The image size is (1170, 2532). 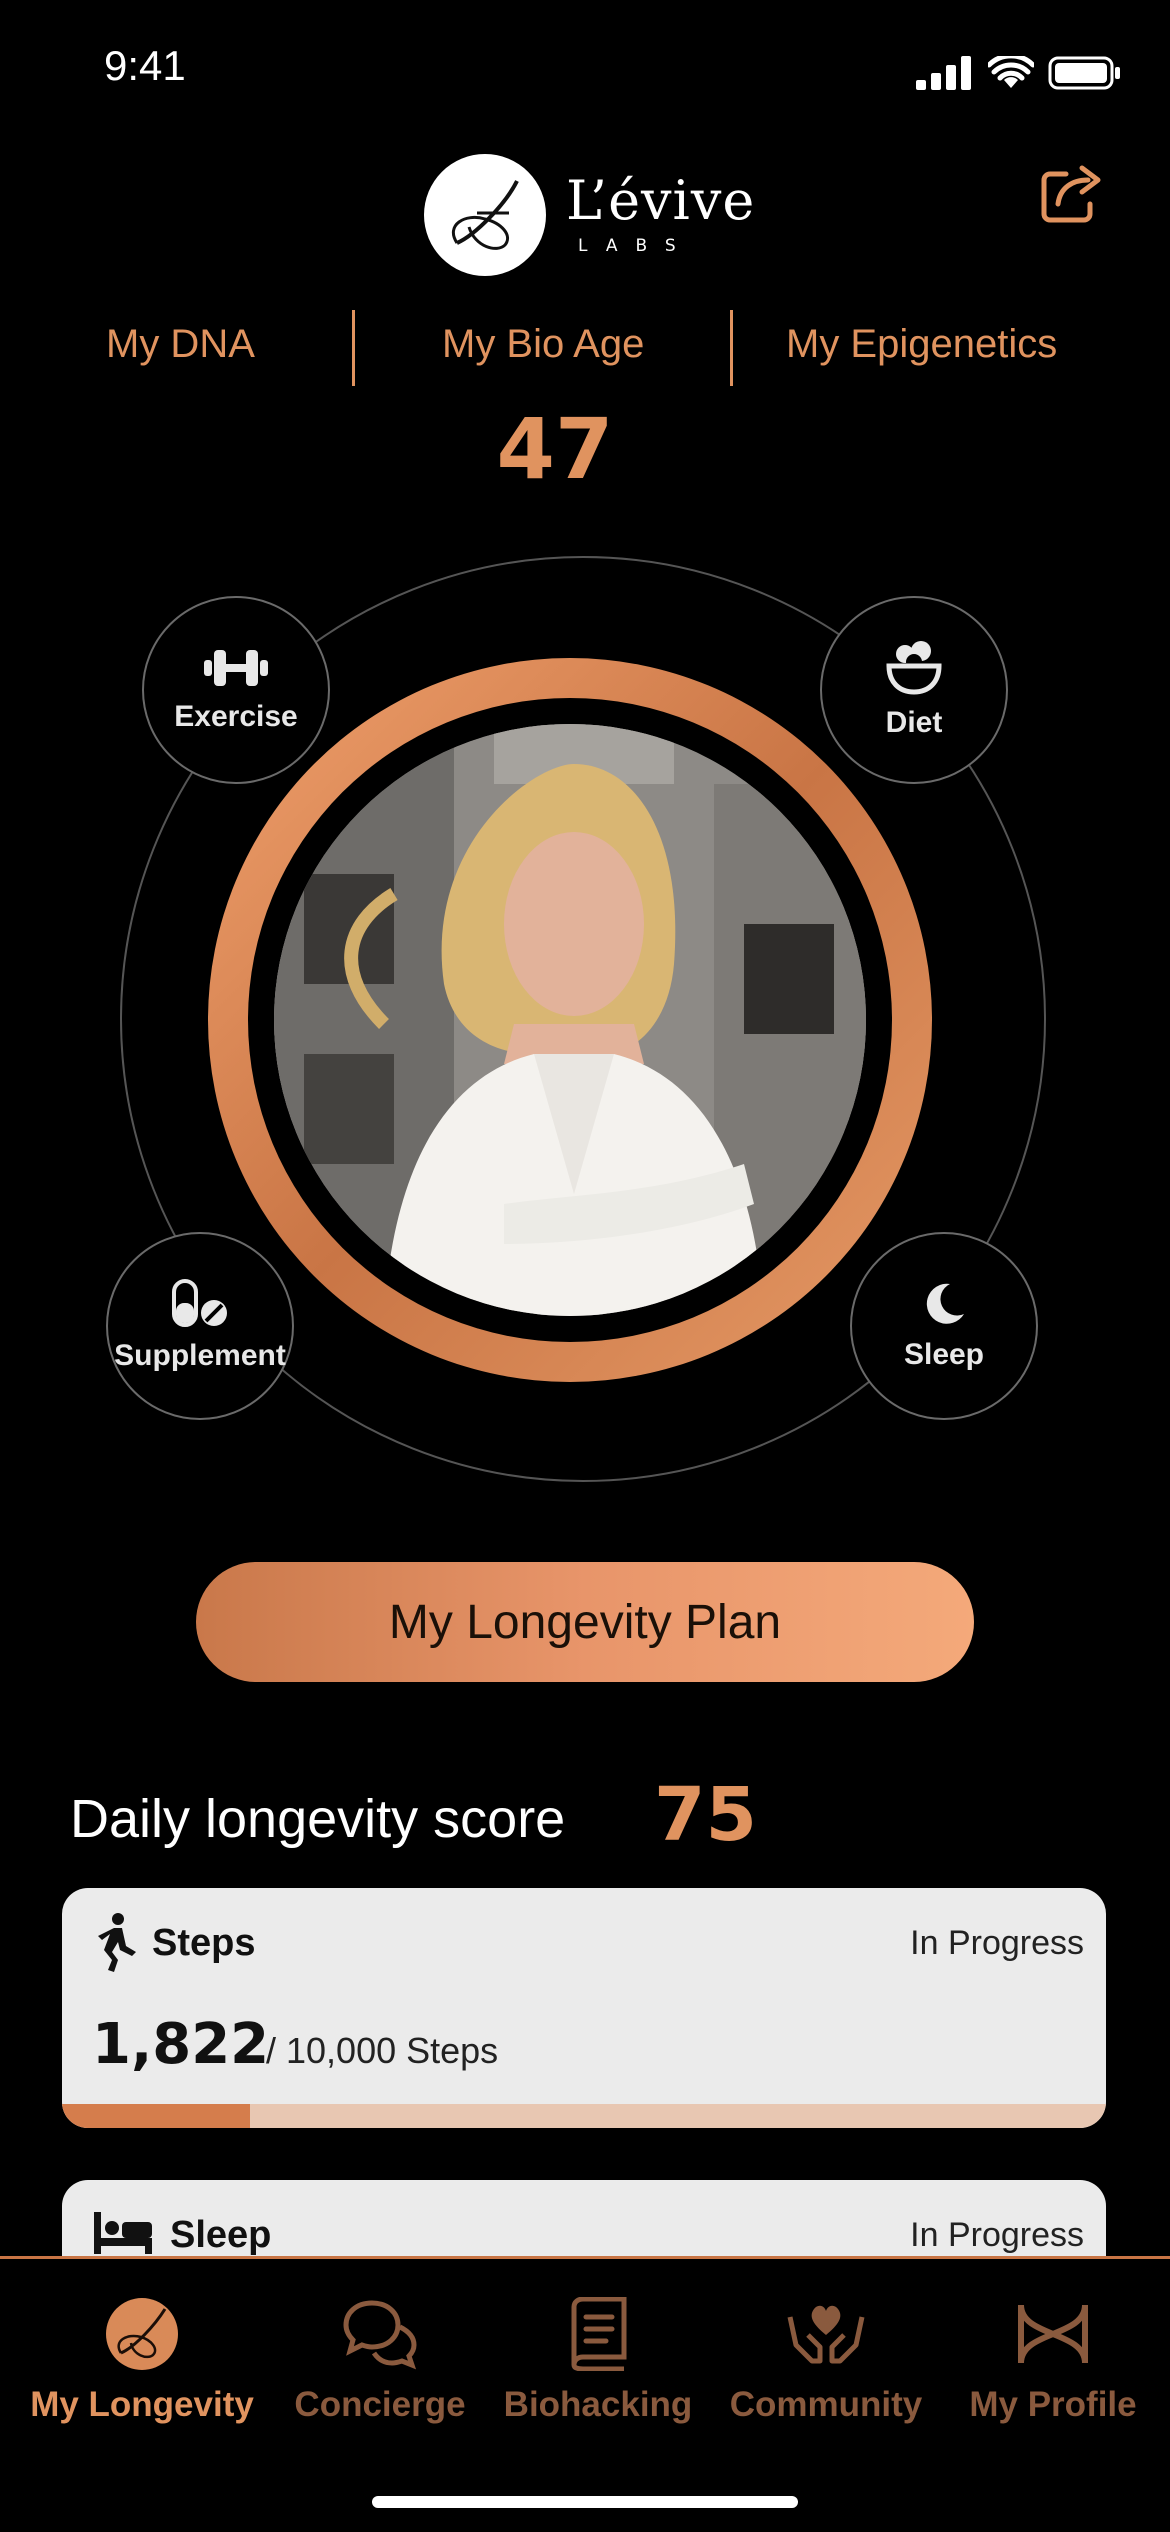 I want to click on nav-community: Community, so click(x=826, y=2361).